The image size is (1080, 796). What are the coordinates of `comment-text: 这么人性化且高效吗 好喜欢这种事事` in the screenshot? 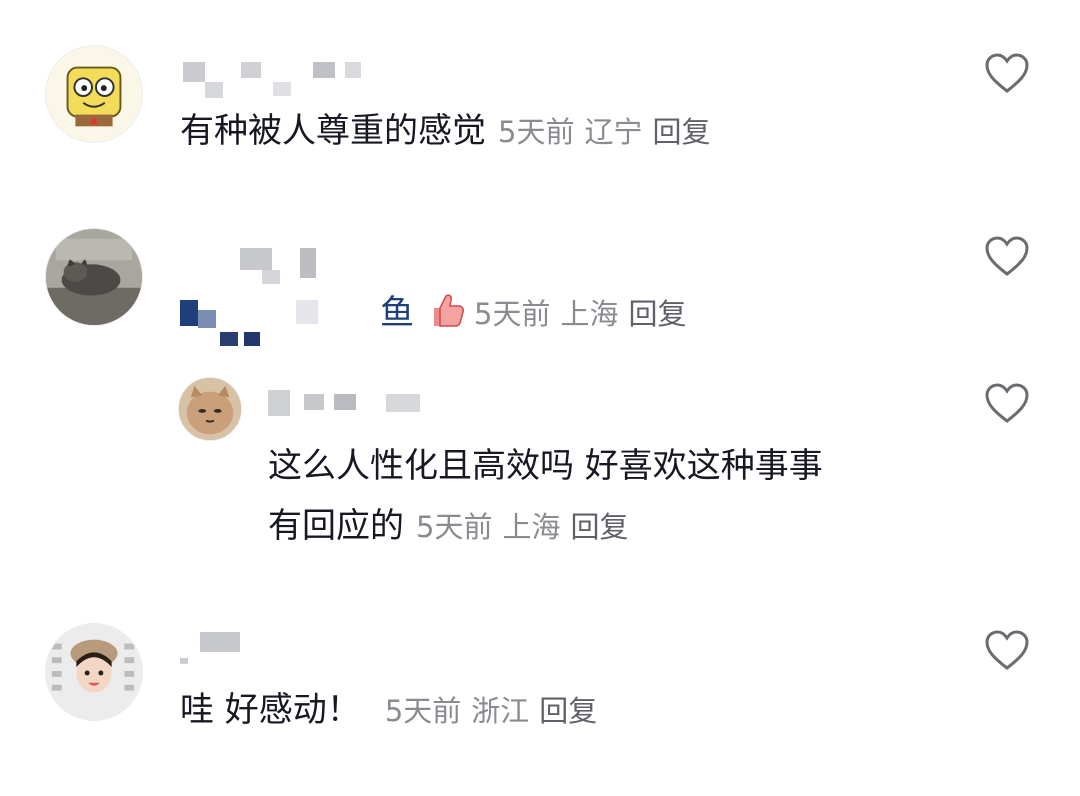 It's located at (545, 466).